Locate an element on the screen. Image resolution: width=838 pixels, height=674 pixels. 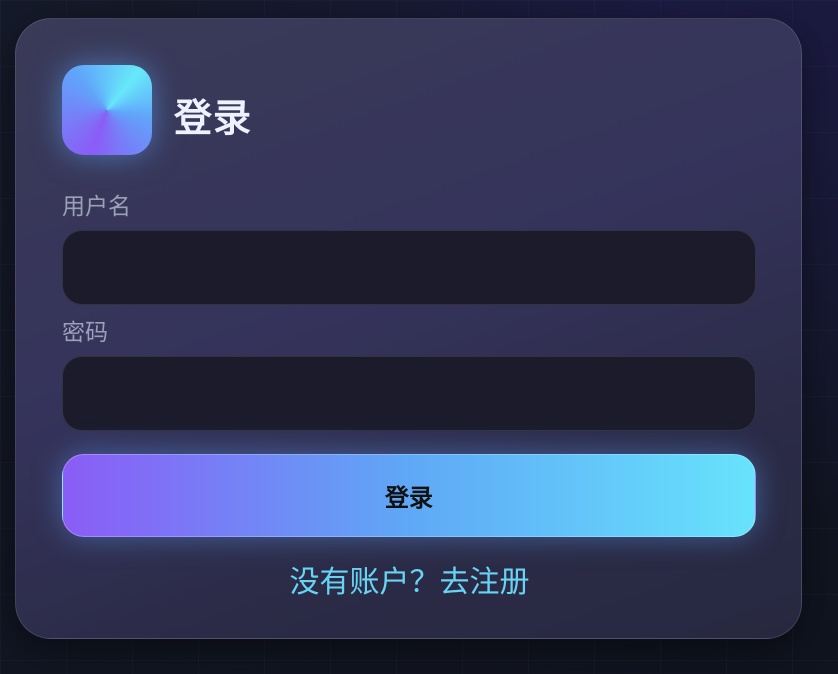
username-input is located at coordinates (409, 267).